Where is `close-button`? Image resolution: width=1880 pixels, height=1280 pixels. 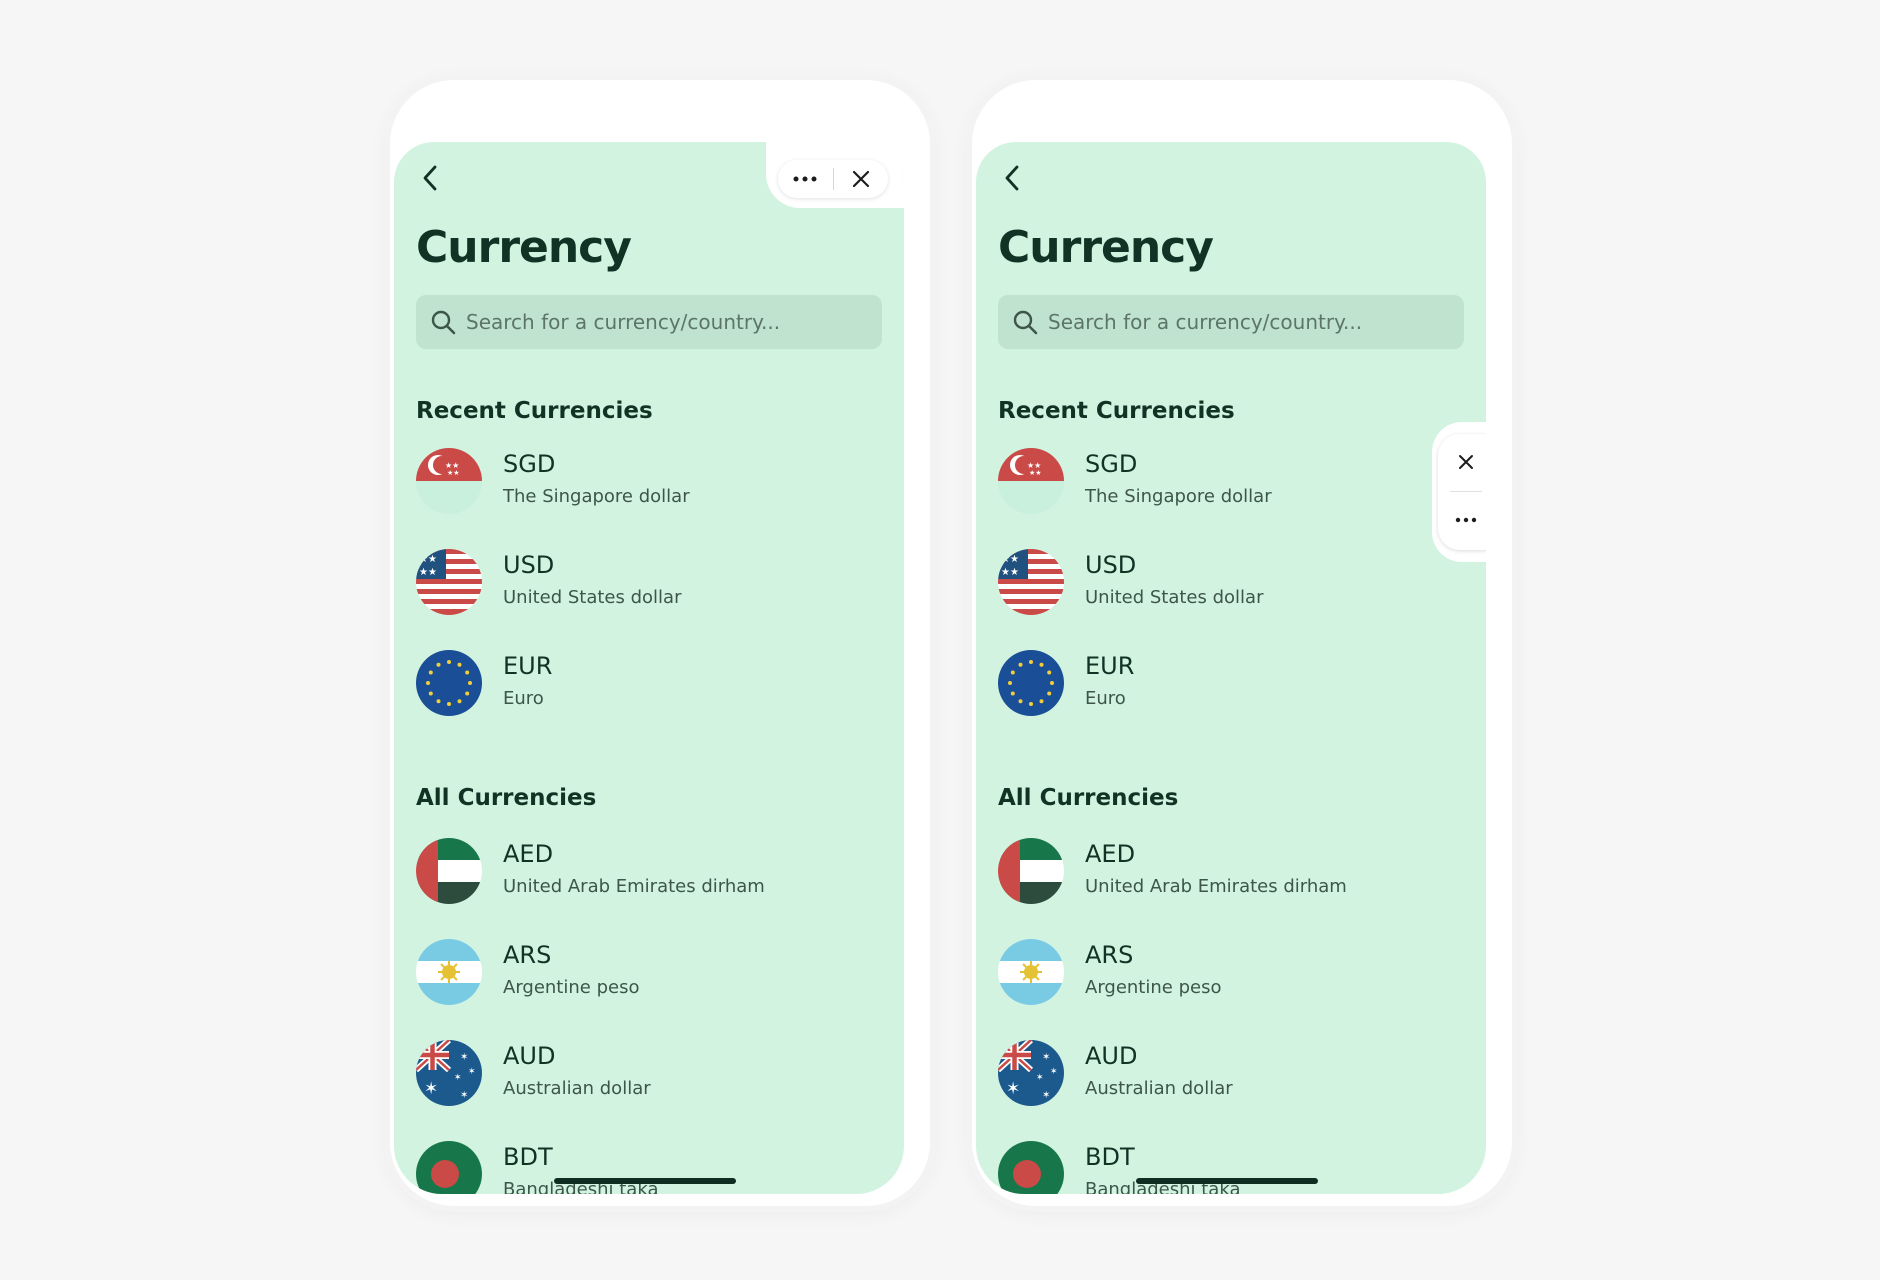 close-button is located at coordinates (861, 179).